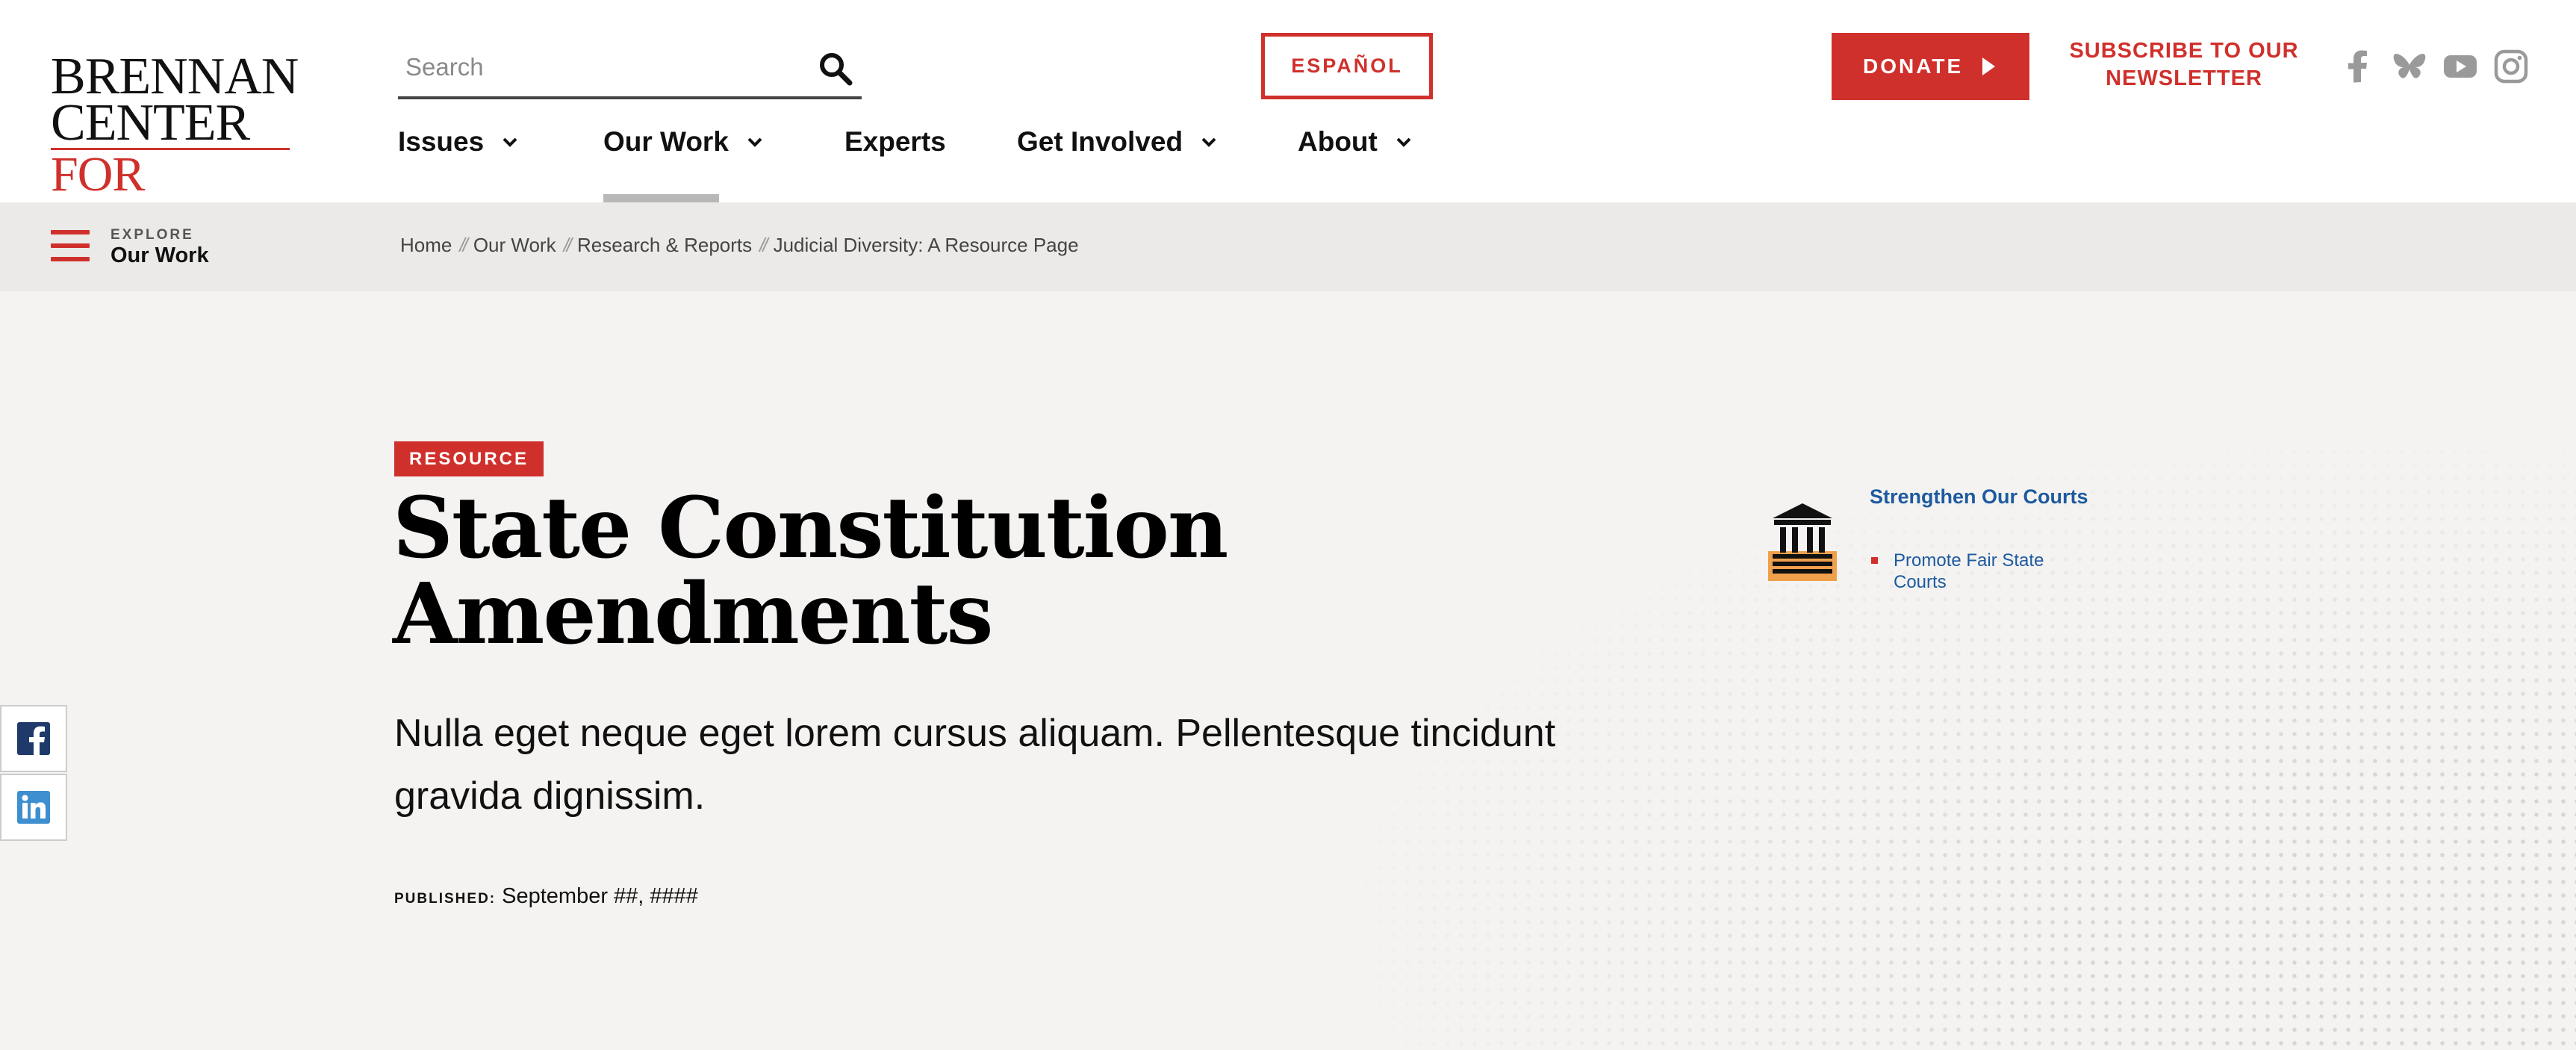 The height and width of the screenshot is (1050, 2576). What do you see at coordinates (1338, 141) in the screenshot?
I see `nav-item-label: About` at bounding box center [1338, 141].